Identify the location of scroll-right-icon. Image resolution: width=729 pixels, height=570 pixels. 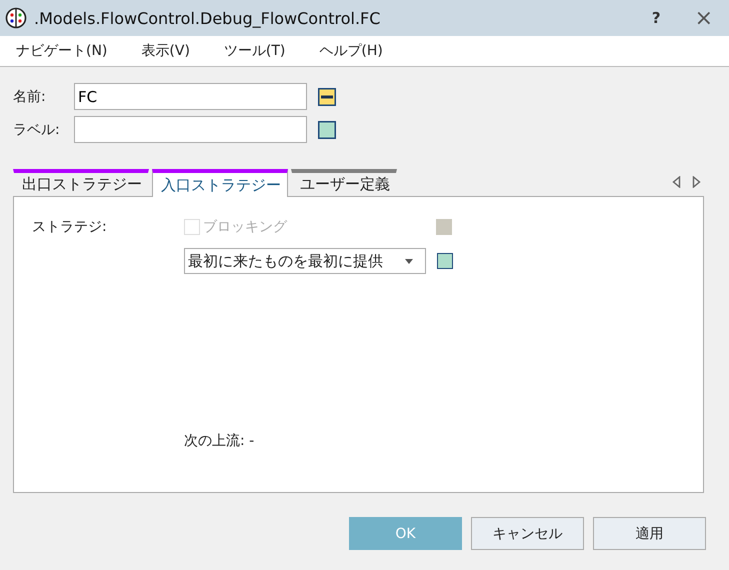
(696, 182).